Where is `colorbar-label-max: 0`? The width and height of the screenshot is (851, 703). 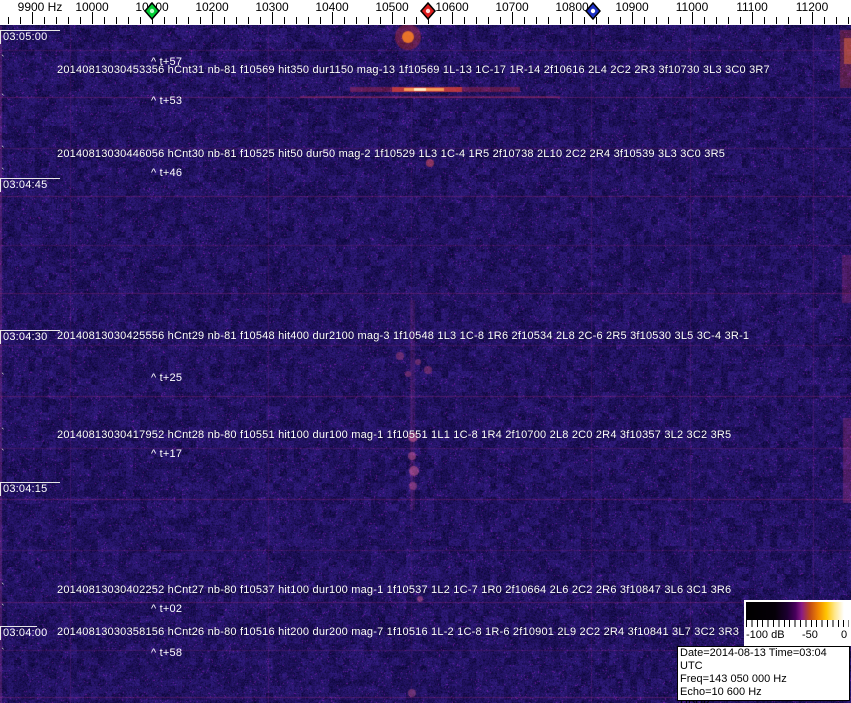 colorbar-label-max: 0 is located at coordinates (844, 635).